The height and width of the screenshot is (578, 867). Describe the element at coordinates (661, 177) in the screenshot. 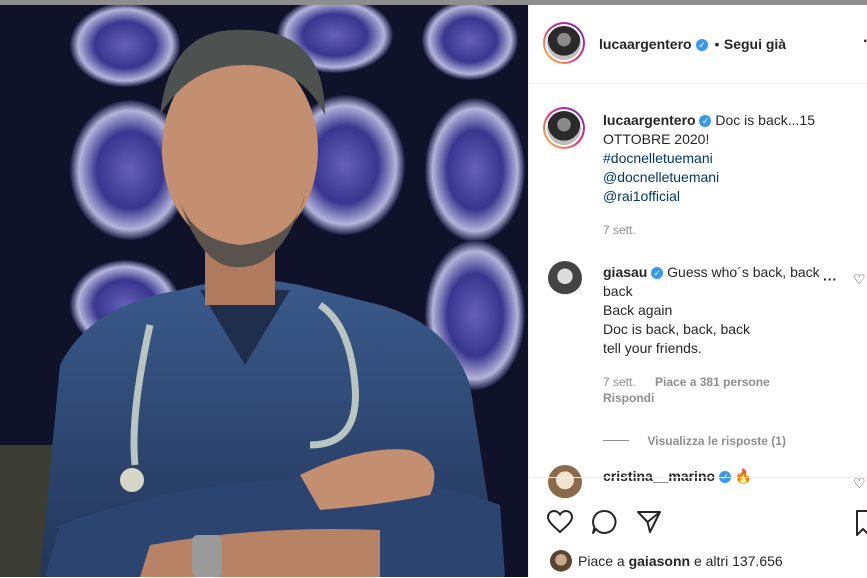

I see `caption-mention: @docnelletuemani` at that location.